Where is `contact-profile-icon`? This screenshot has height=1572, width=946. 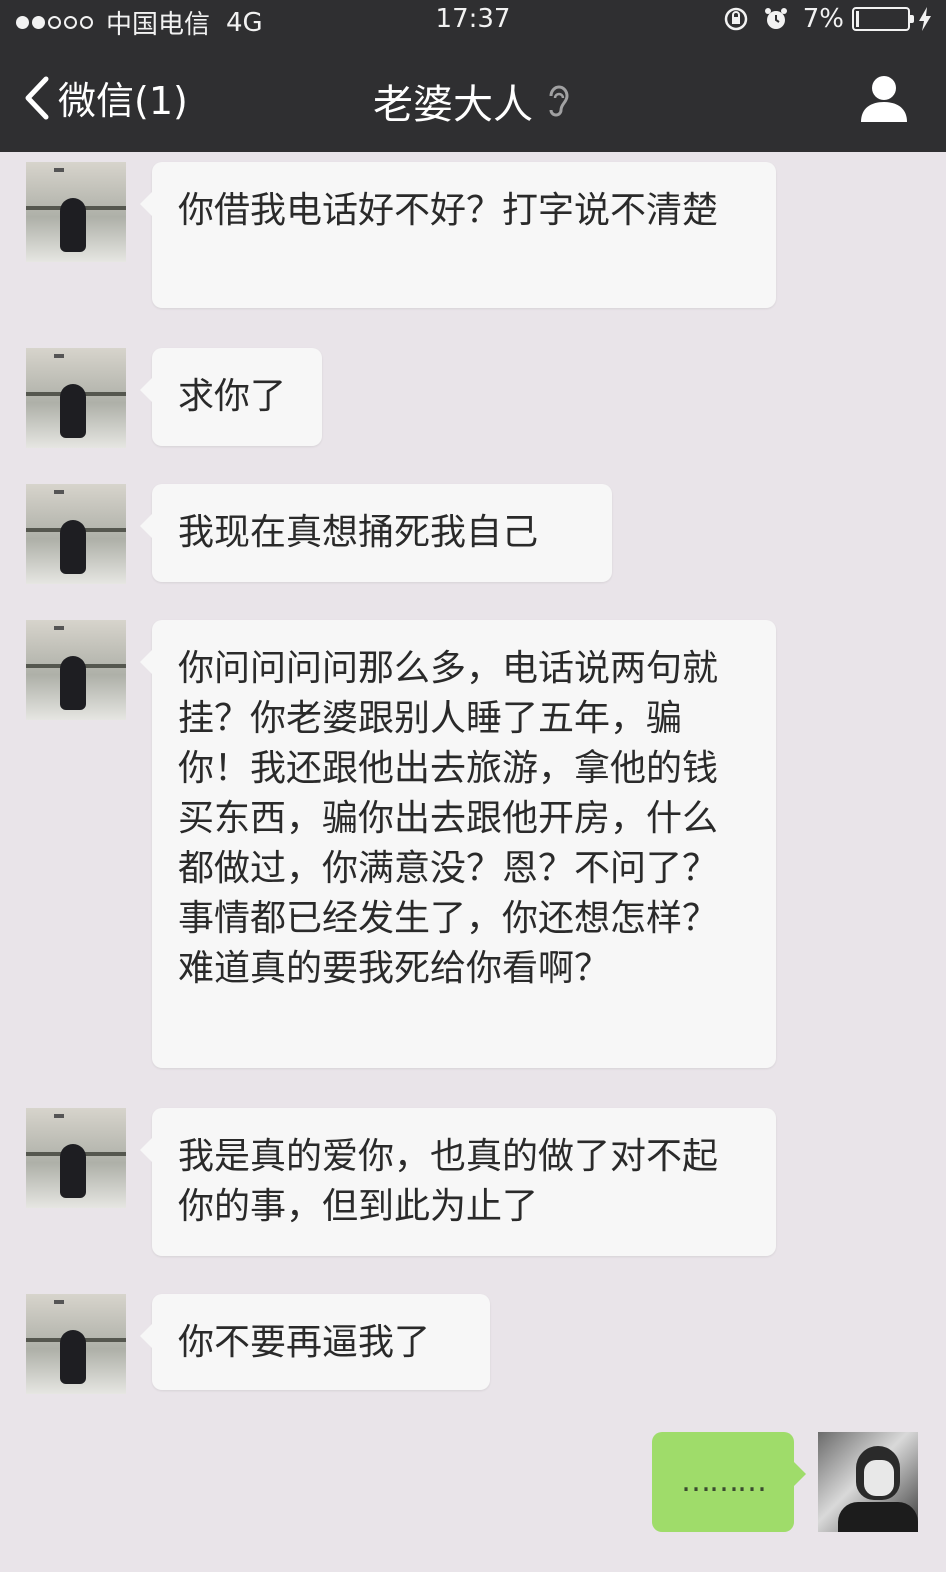 contact-profile-icon is located at coordinates (884, 98).